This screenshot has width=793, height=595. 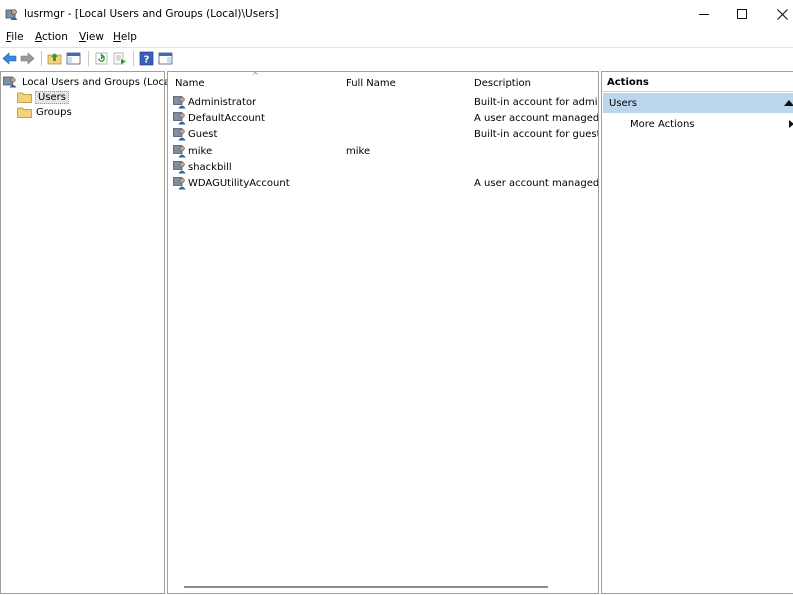 I want to click on menu-file: File, so click(x=15, y=37).